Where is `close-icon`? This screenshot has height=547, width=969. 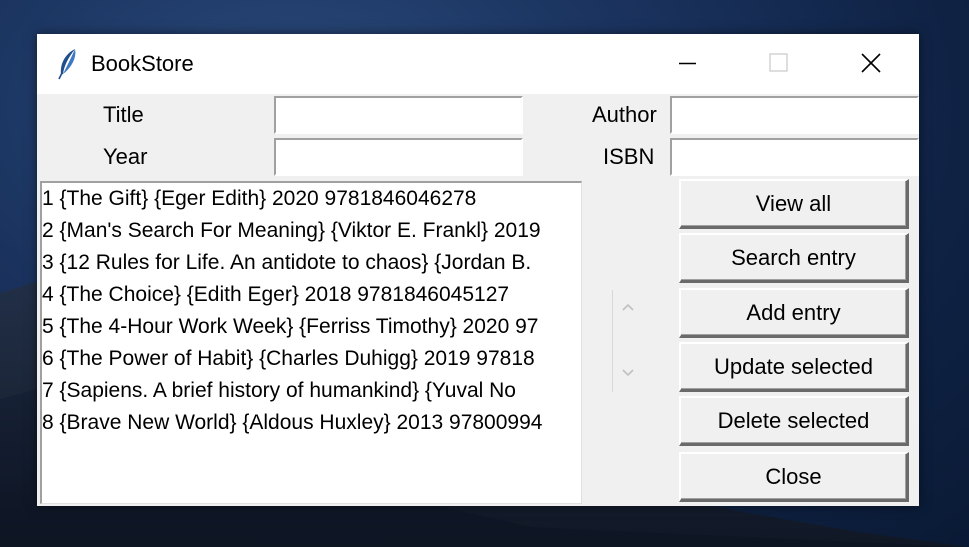
close-icon is located at coordinates (871, 63).